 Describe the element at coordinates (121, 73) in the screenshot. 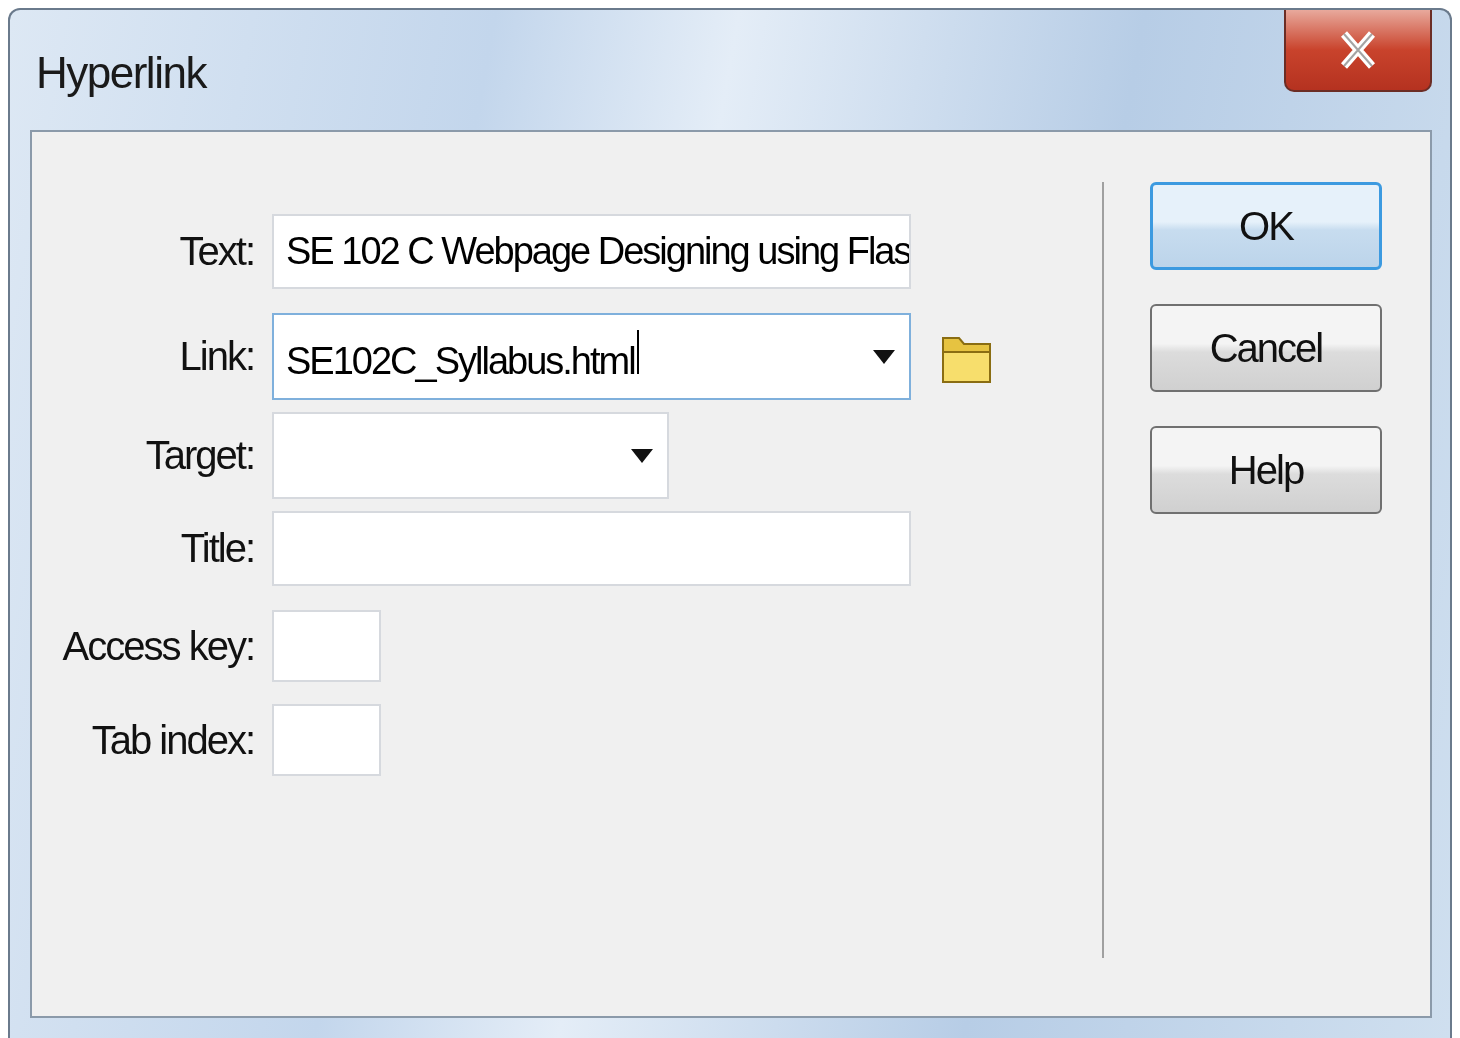

I see `window-title: Hyperlink` at that location.